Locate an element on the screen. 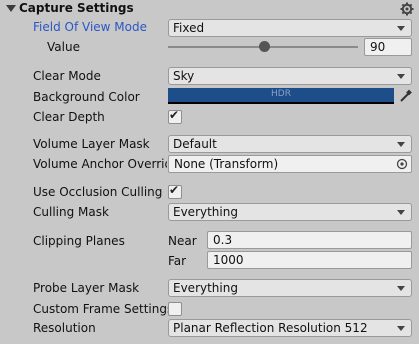 Image resolution: width=419 pixels, height=344 pixels. culling-mask-value: Everything is located at coordinates (205, 212).